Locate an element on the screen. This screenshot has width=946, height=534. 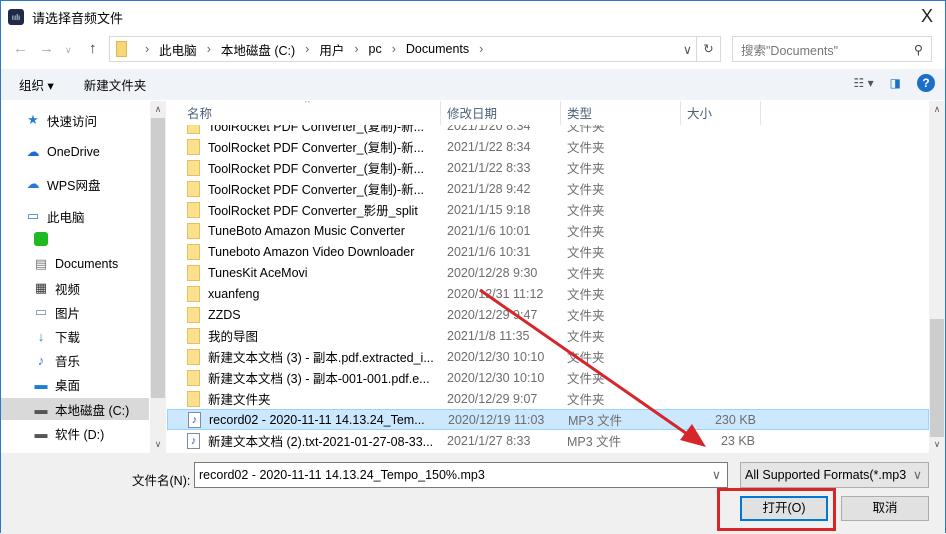
sidebar-item-label: Documents is located at coordinates (87, 264).